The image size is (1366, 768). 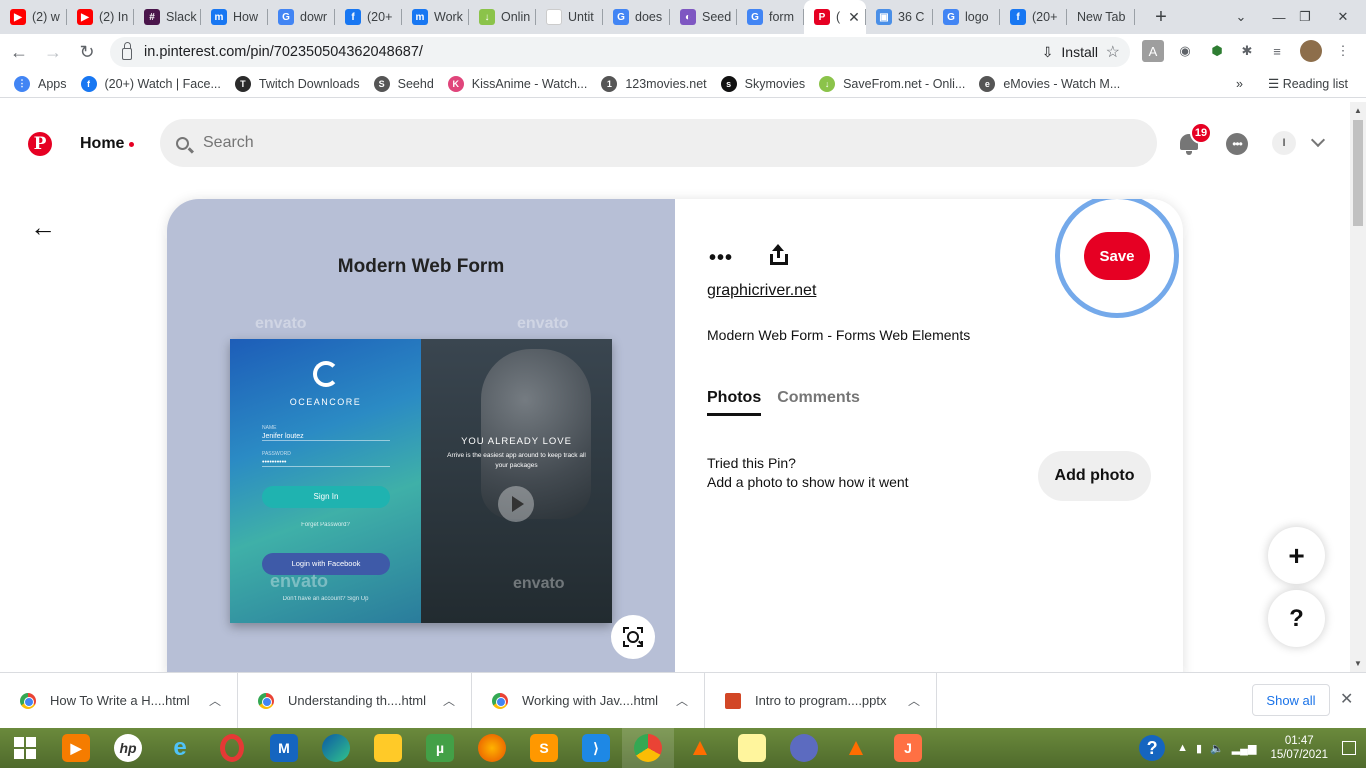 What do you see at coordinates (1343, 17) in the screenshot?
I see `close-window-button: ✕` at bounding box center [1343, 17].